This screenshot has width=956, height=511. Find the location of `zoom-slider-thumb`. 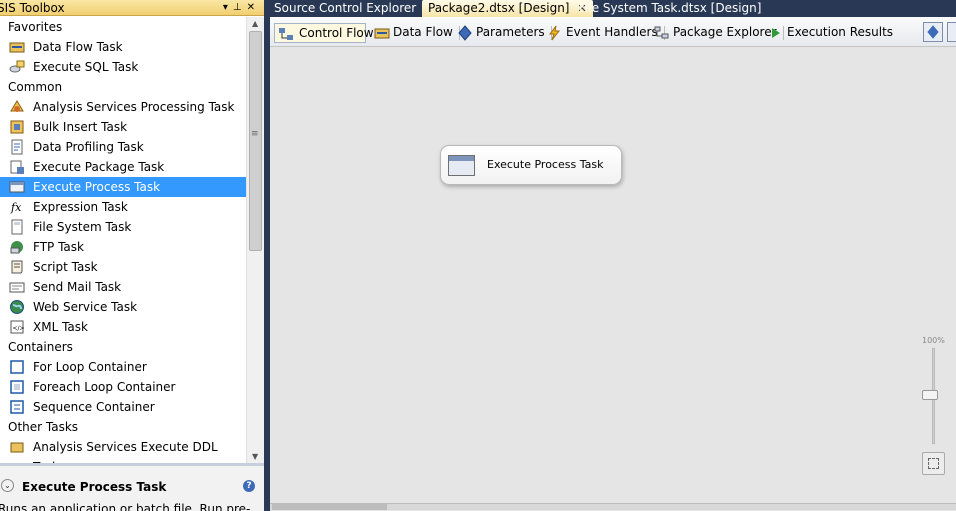

zoom-slider-thumb is located at coordinates (930, 395).